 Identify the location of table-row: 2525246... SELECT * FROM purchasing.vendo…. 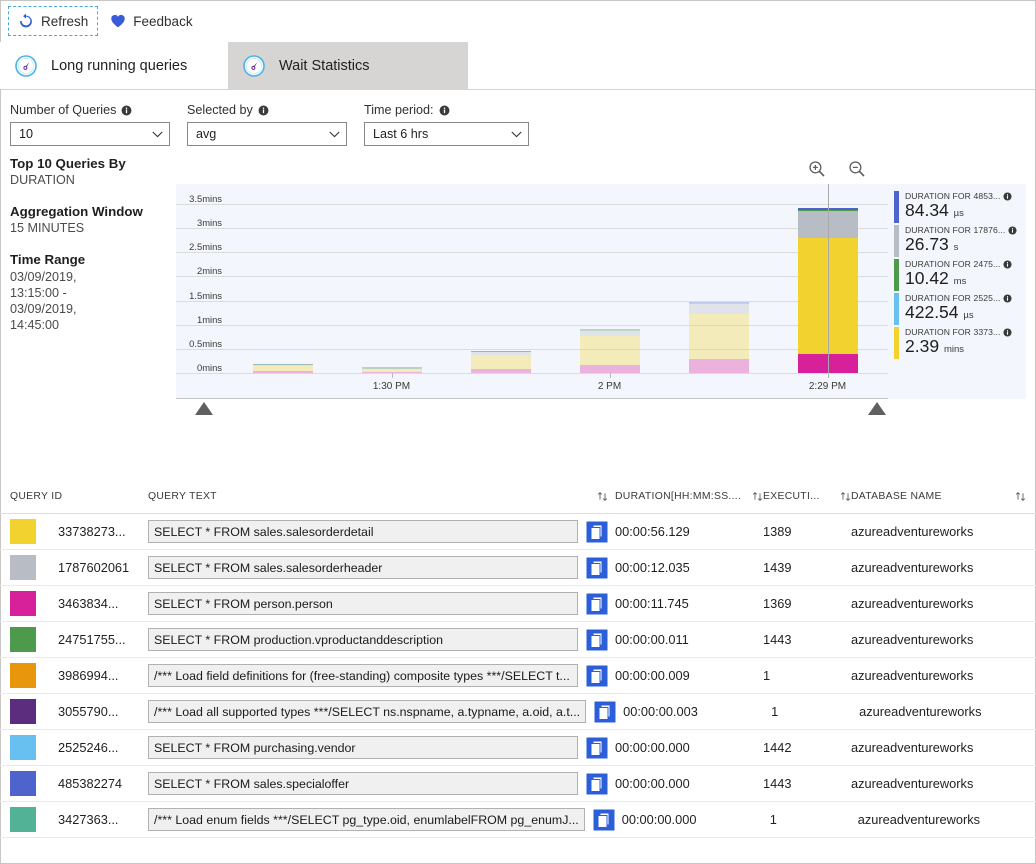
(518, 748).